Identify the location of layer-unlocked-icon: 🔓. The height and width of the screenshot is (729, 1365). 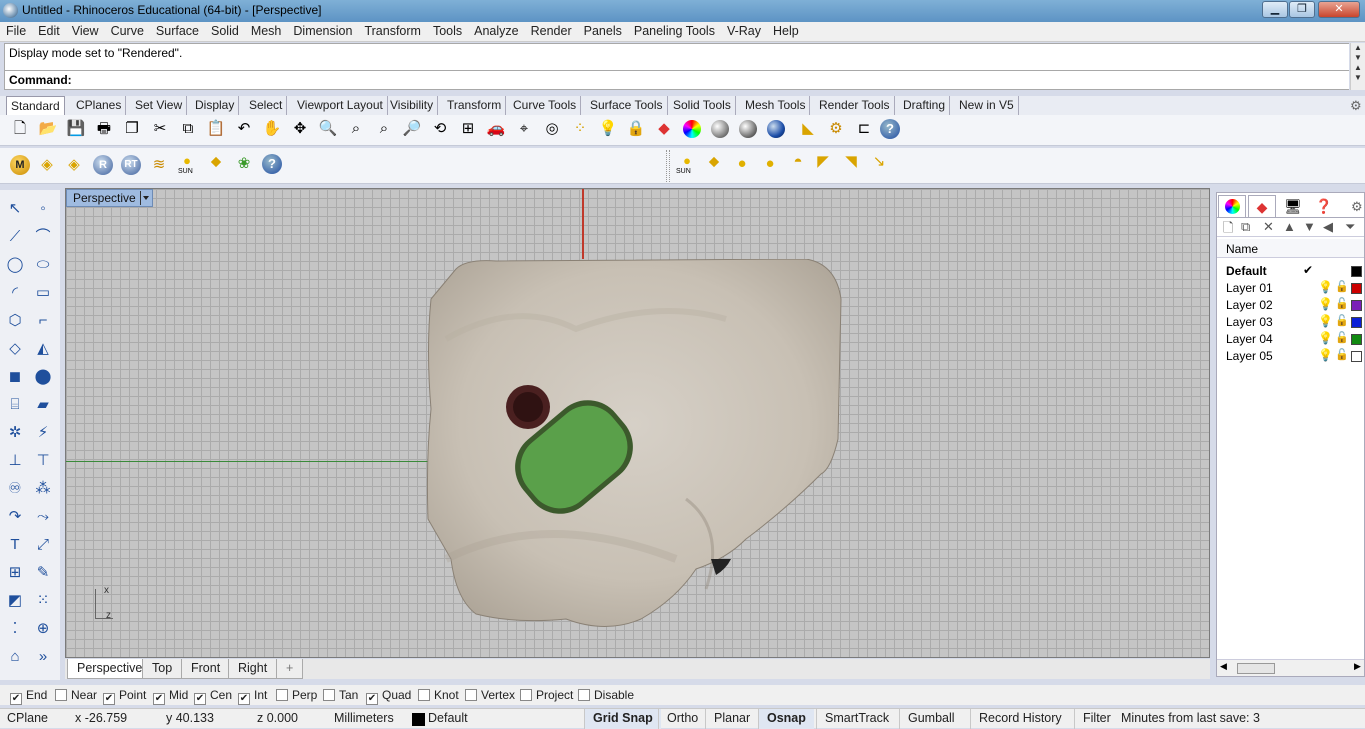
(1342, 303).